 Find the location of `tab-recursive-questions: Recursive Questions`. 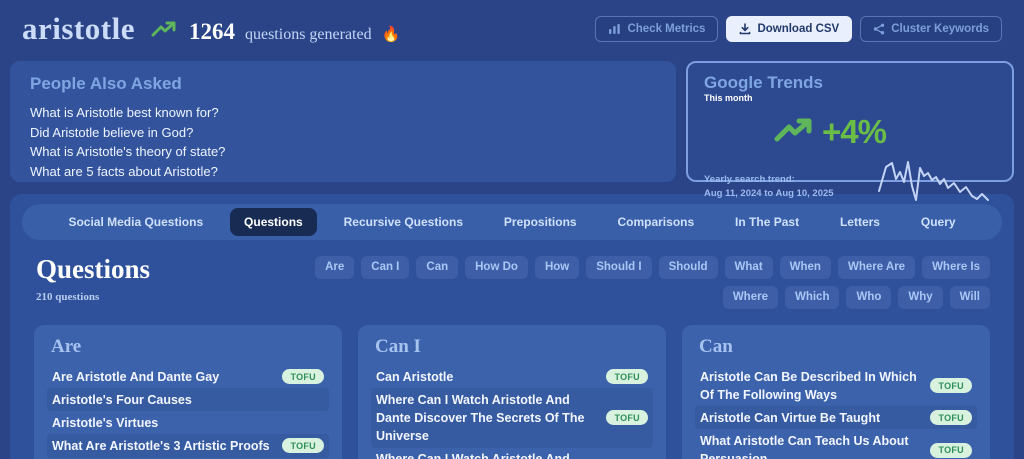

tab-recursive-questions: Recursive Questions is located at coordinates (403, 222).